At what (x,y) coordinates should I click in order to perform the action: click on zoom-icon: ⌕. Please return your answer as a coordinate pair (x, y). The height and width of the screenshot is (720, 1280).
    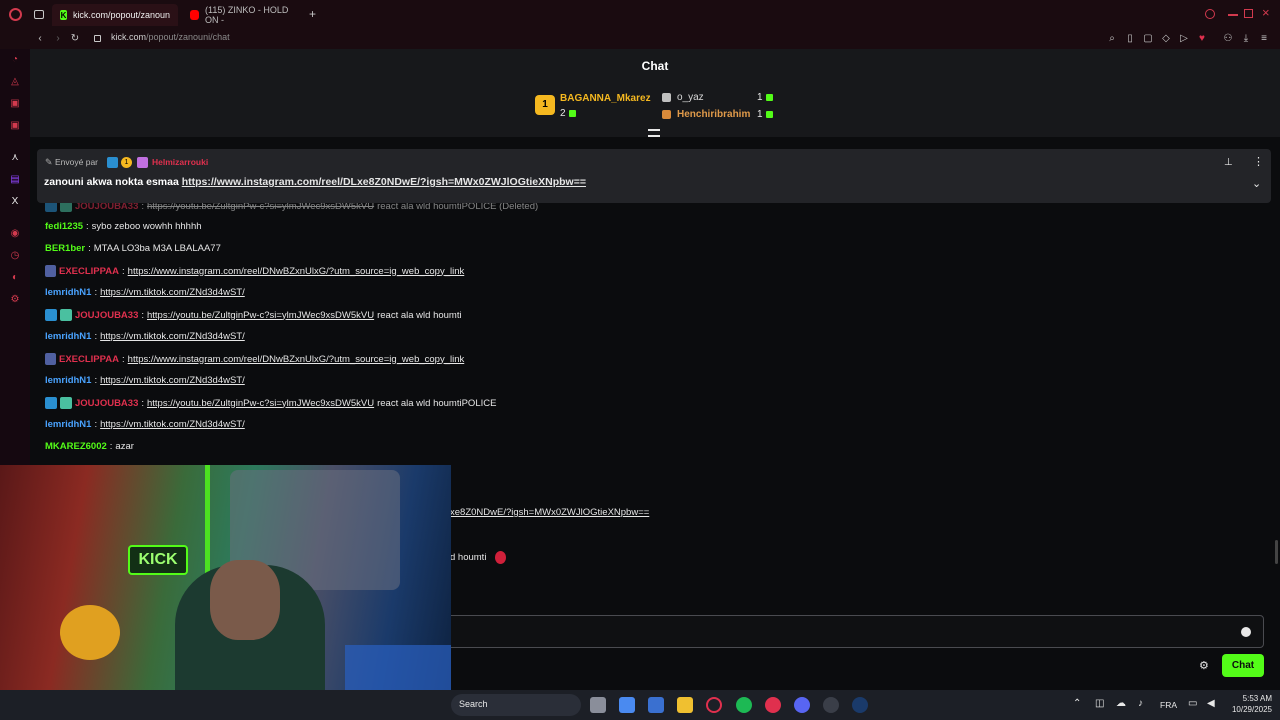
    Looking at the image, I should click on (1112, 38).